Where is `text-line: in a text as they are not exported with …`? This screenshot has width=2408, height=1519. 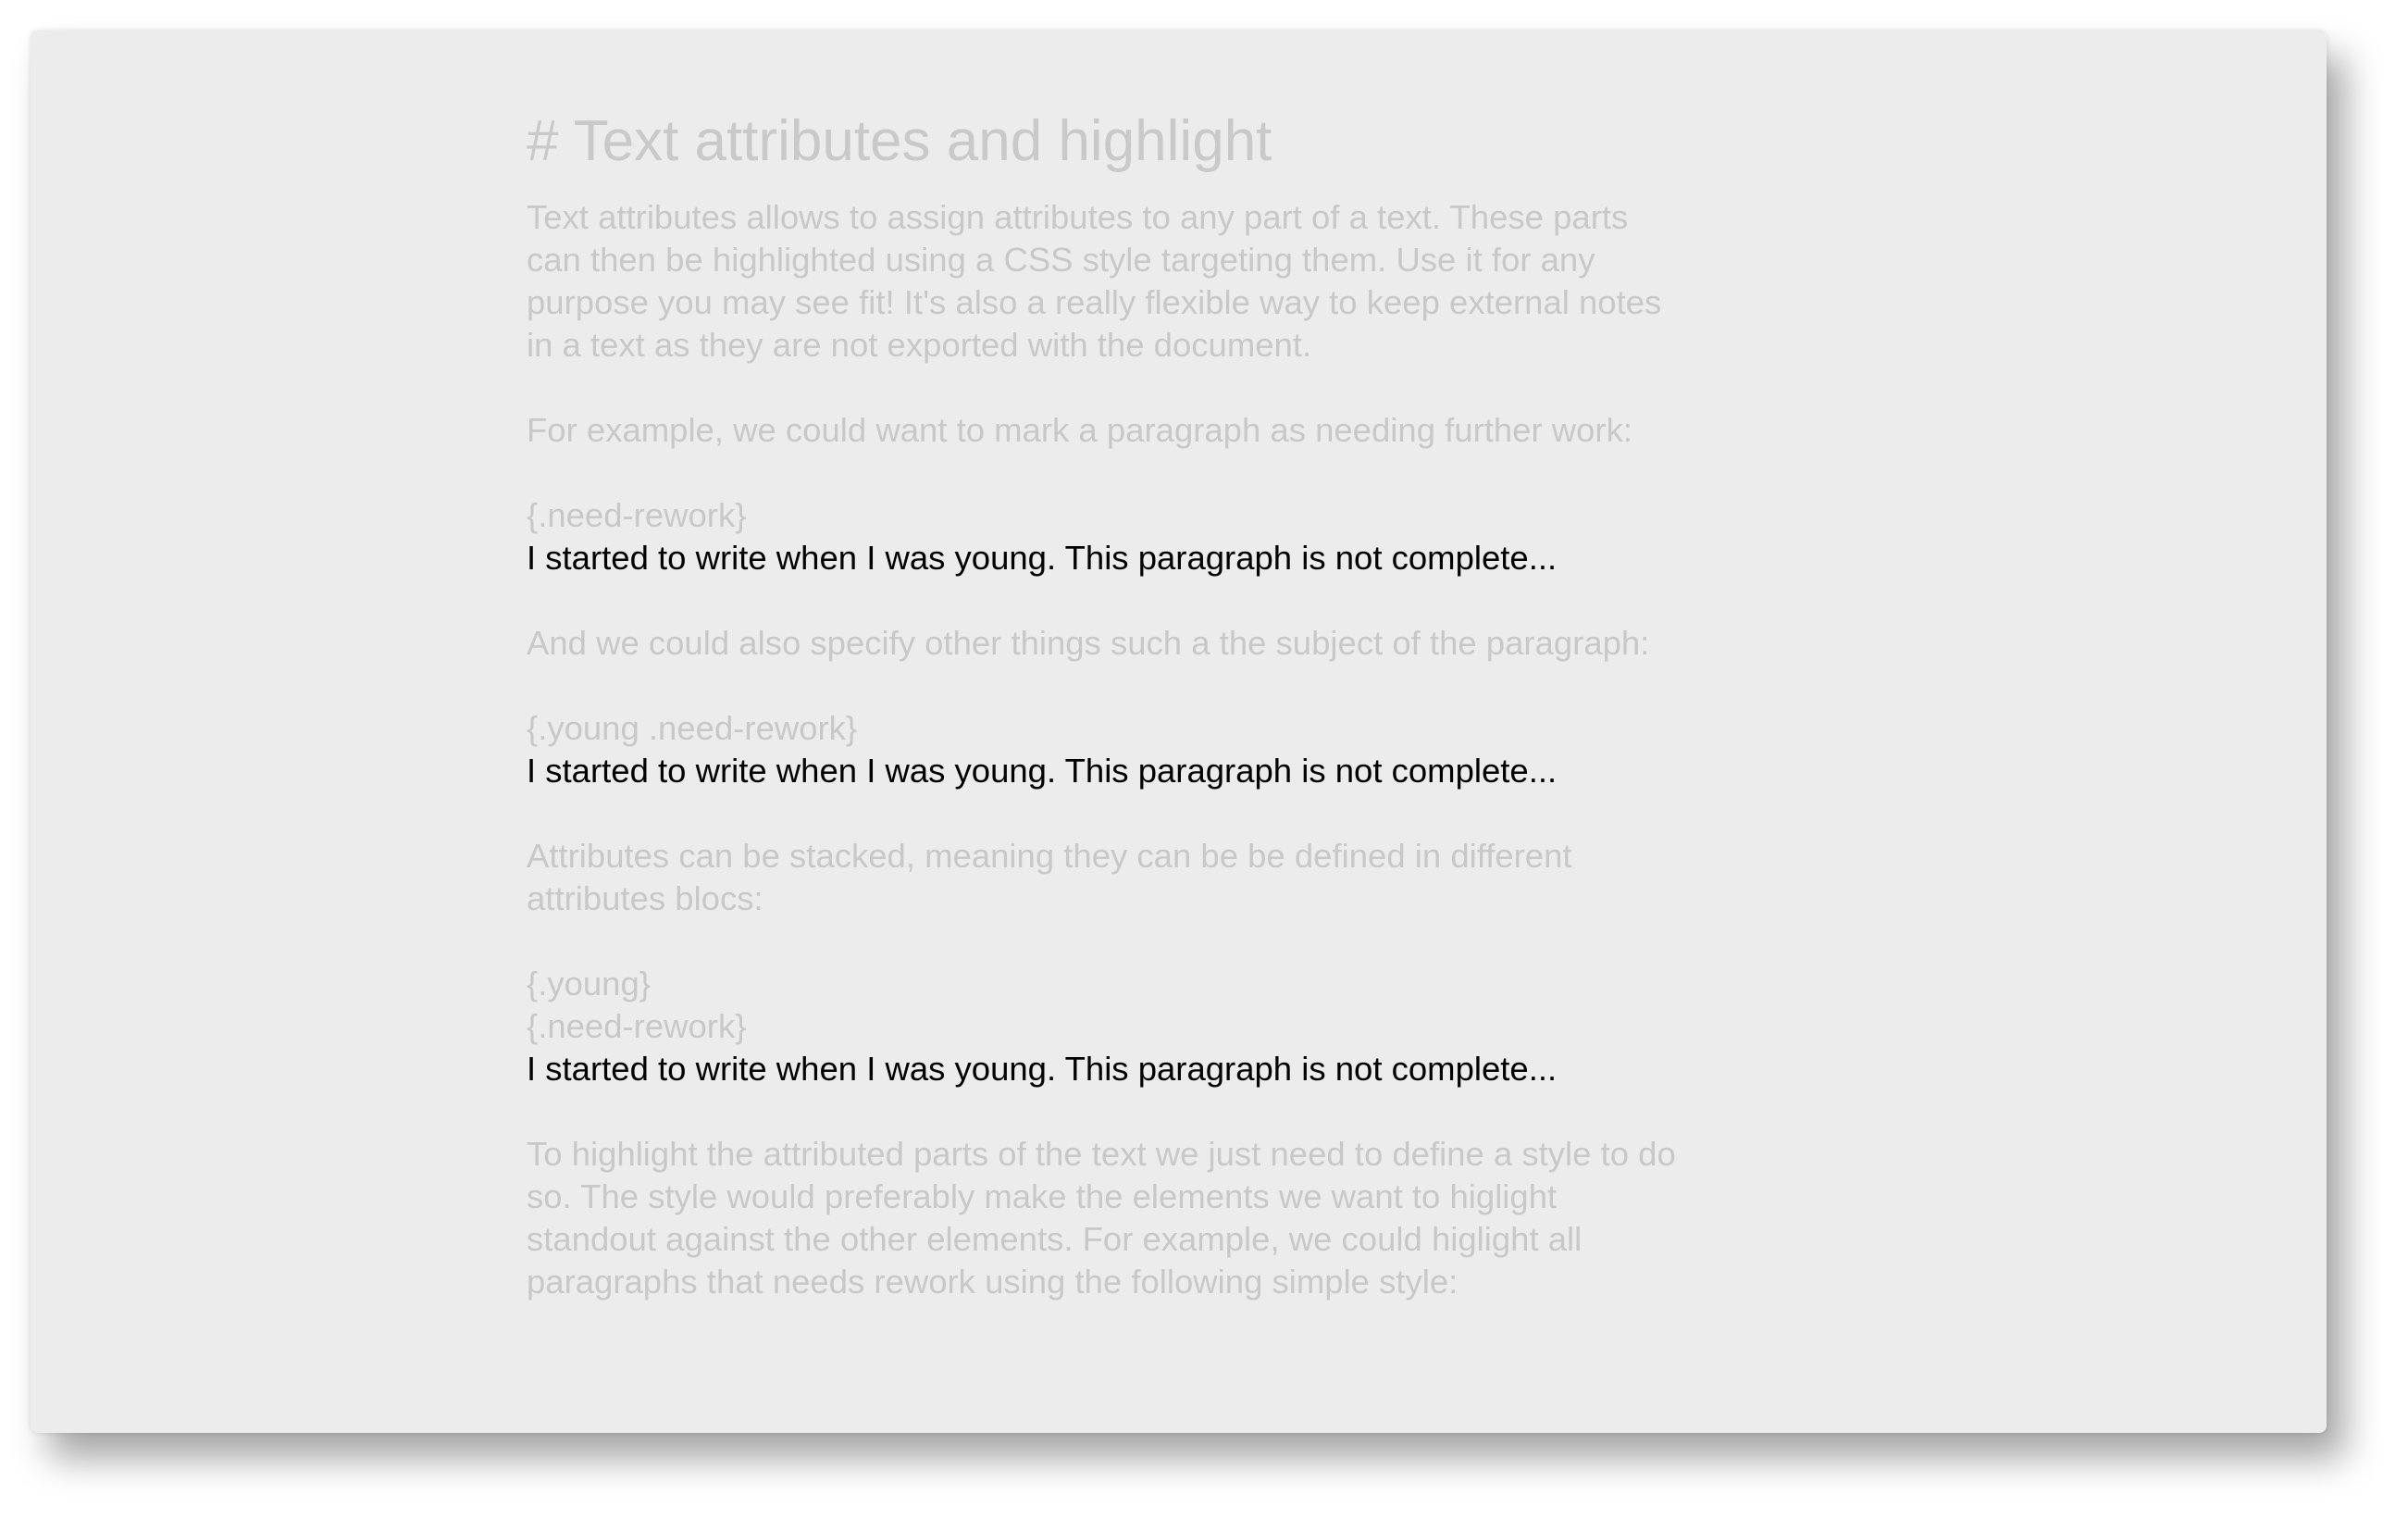
text-line: in a text as they are not exported with … is located at coordinates (919, 345).